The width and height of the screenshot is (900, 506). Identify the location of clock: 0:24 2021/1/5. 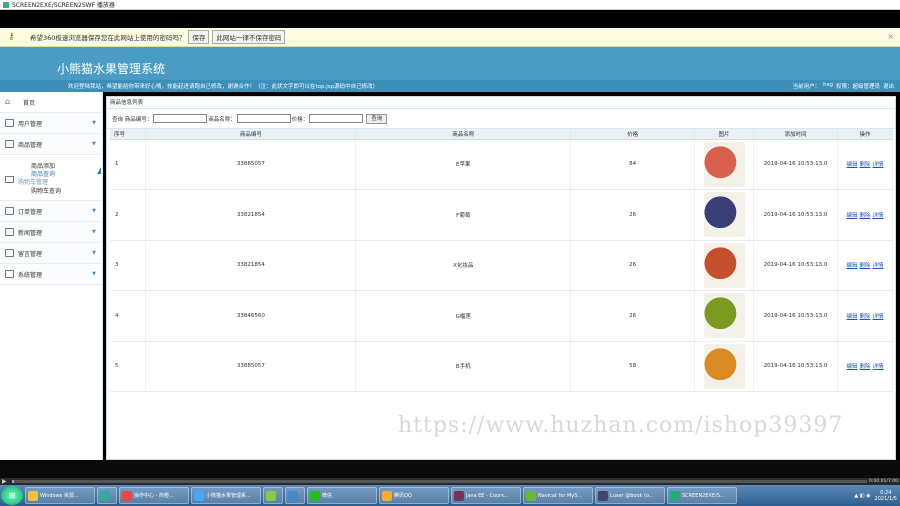
(886, 496).